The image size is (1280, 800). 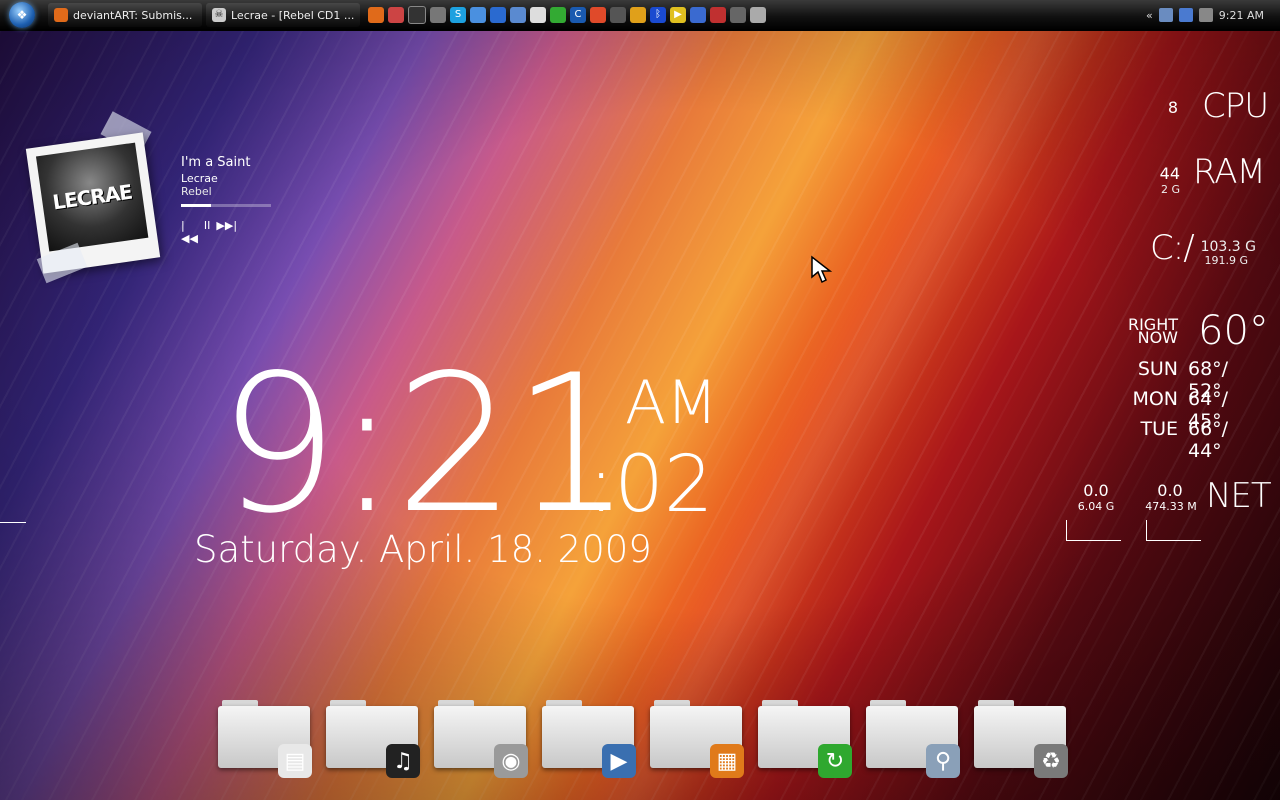 I want to click on playback-controls: |◀◀ II ▶▶|, so click(x=209, y=232).